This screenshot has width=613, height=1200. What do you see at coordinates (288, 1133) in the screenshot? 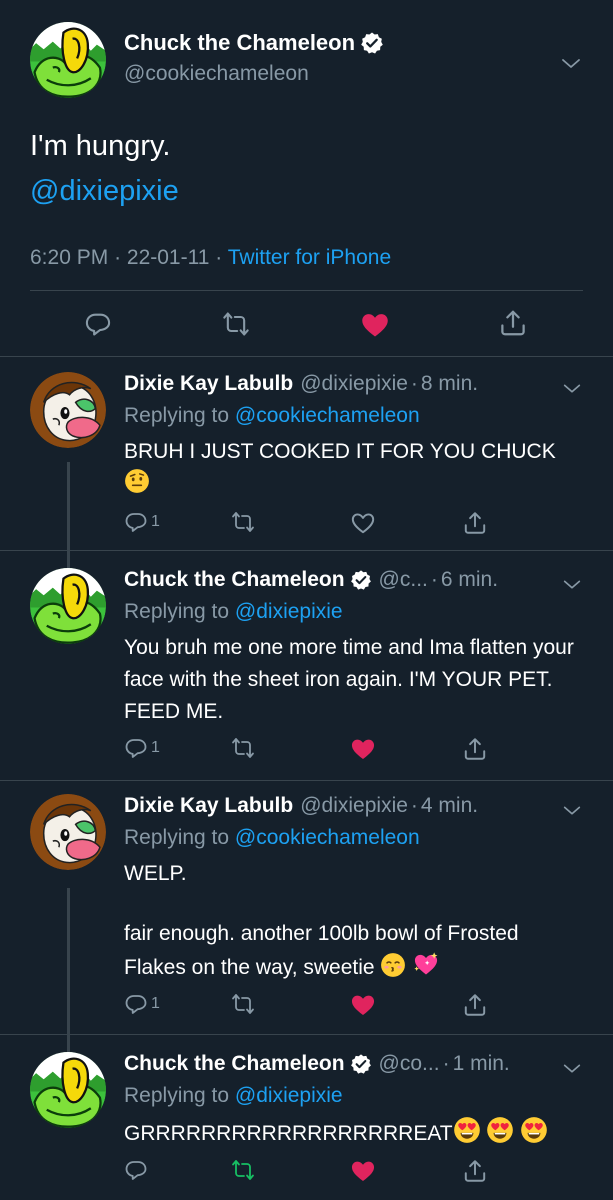
I see `tweet-text-content: GRRRRRRRRRRRRRRRRRREAT` at bounding box center [288, 1133].